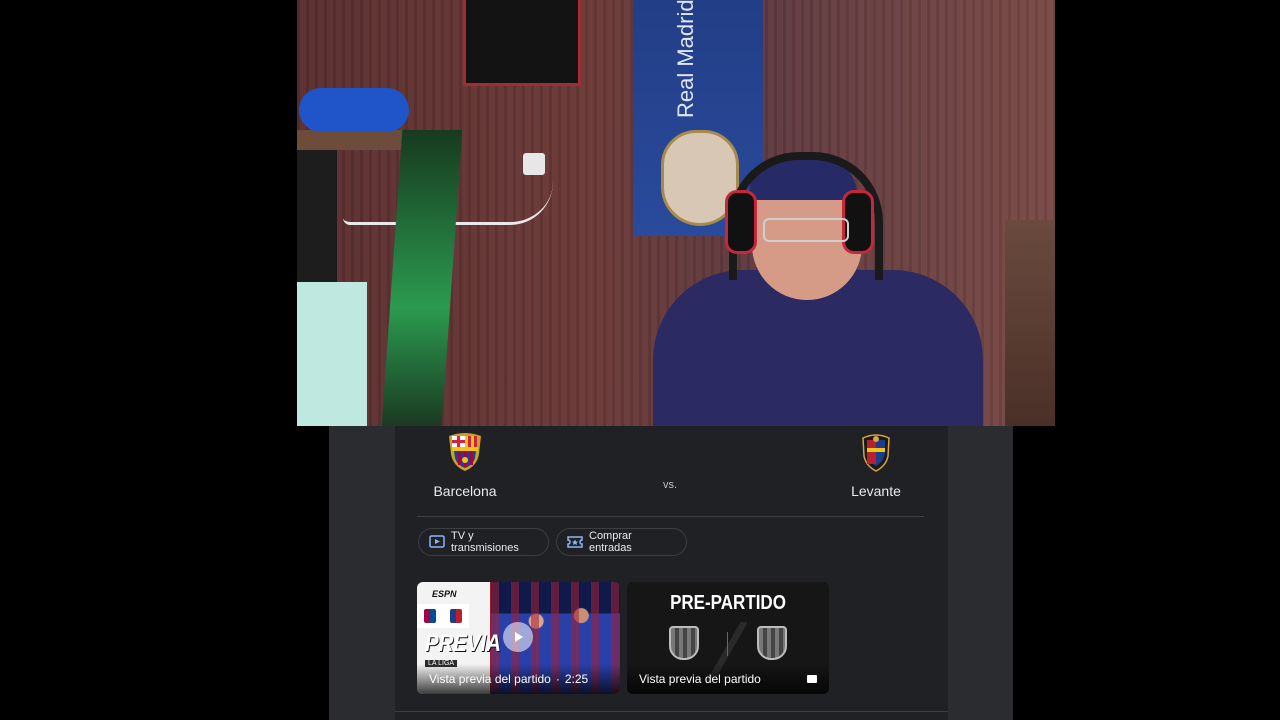  Describe the element at coordinates (741, 222) in the screenshot. I see `headset-ear-left` at that location.